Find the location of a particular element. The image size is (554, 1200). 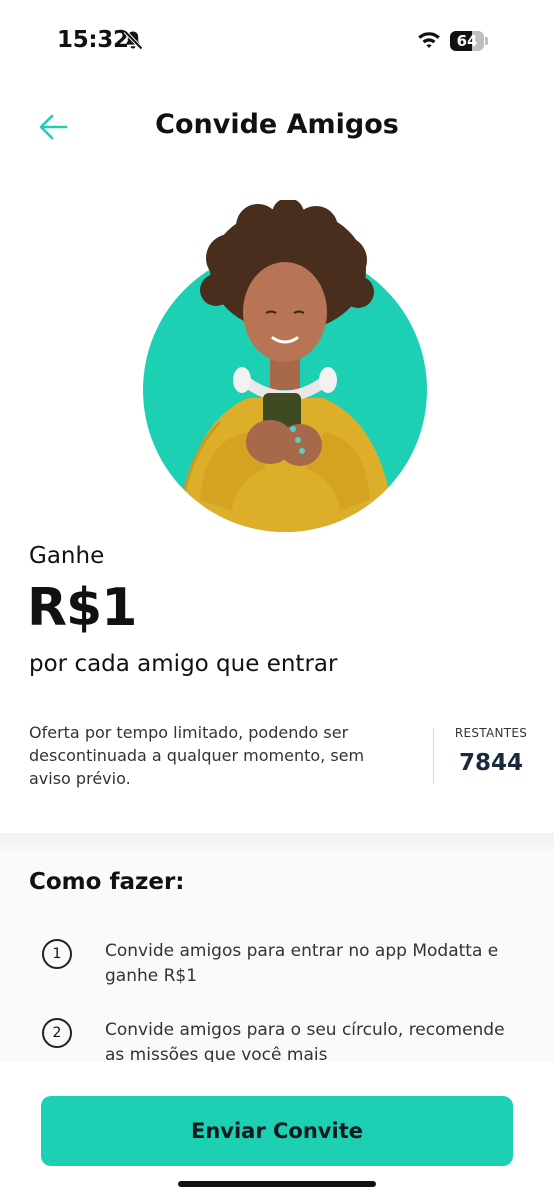

nav-bar: Convide Amigos is located at coordinates (277, 127).